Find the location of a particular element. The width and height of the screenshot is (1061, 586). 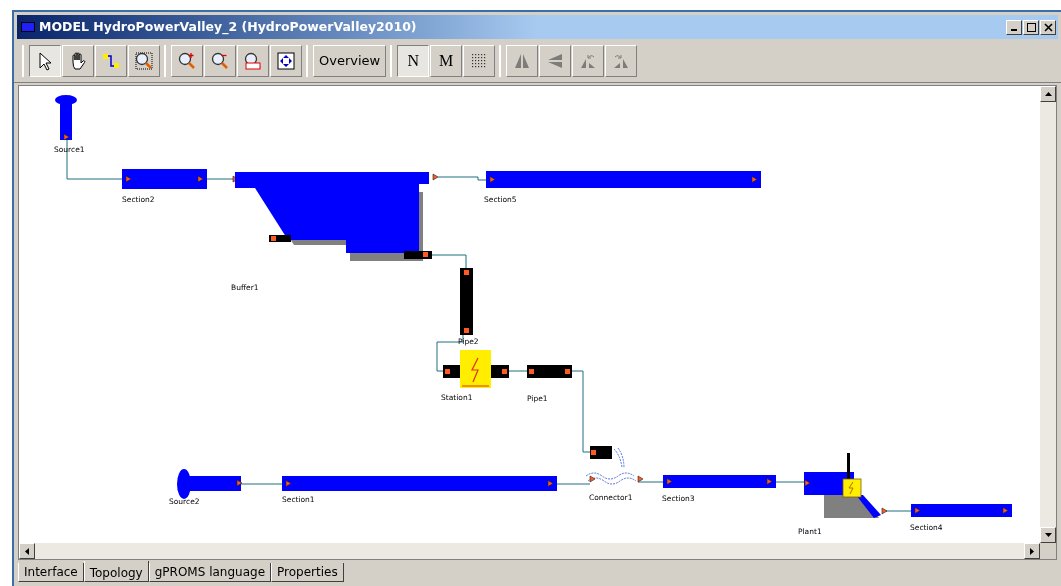

close-icon is located at coordinates (1048, 27).